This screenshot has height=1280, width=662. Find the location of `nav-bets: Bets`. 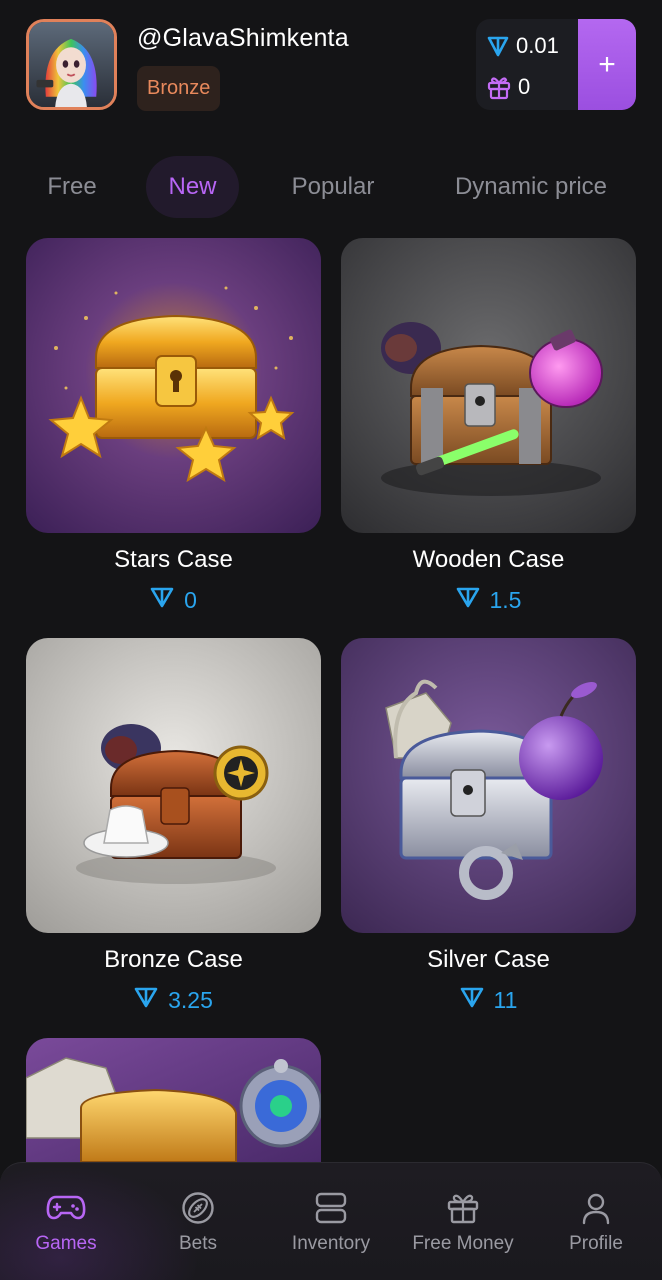

nav-bets: Bets is located at coordinates (198, 1221).